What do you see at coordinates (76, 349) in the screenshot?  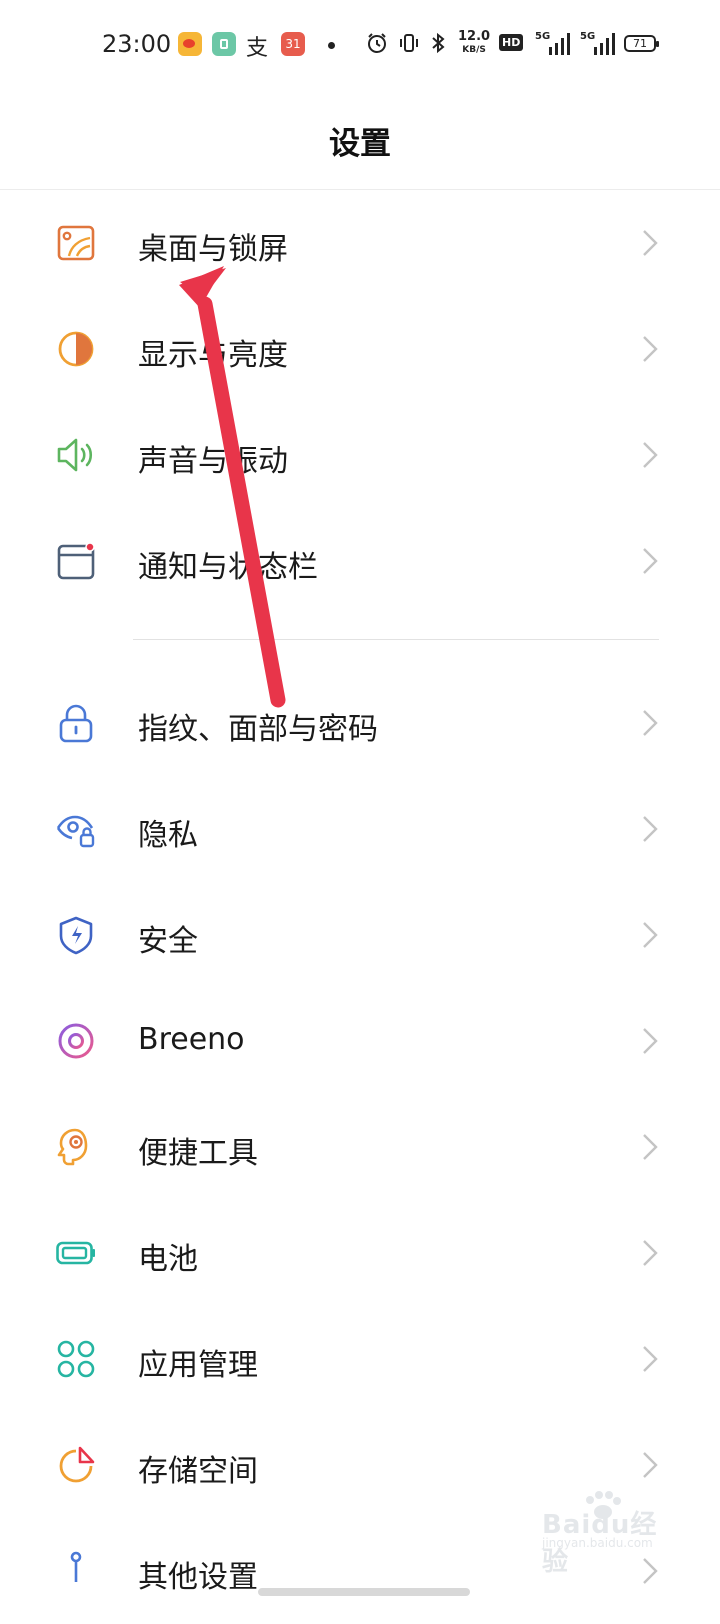 I see `brightness-icon` at bounding box center [76, 349].